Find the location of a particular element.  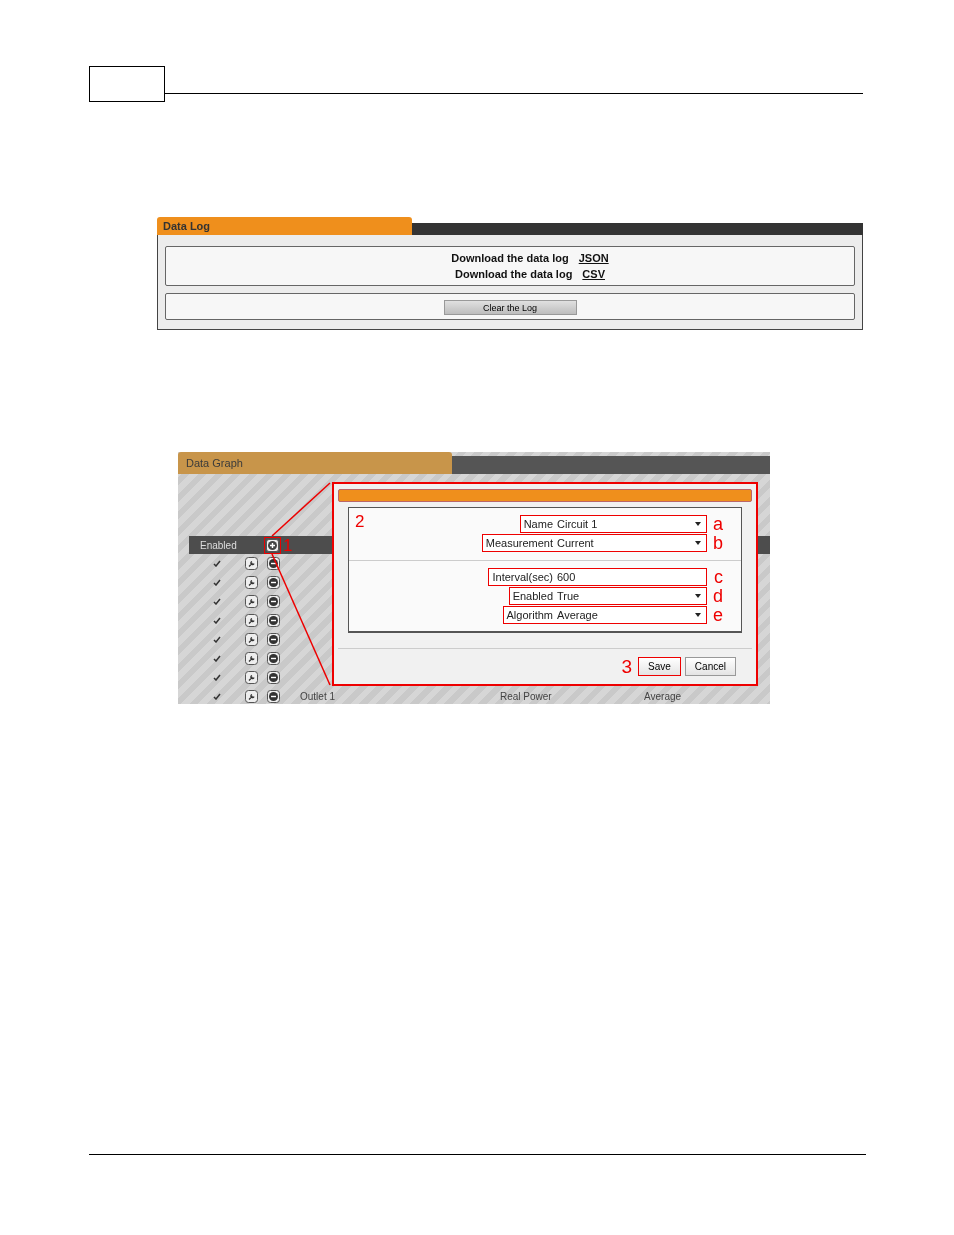

table-cell-text: Outlet 1 is located at coordinates (318, 696).